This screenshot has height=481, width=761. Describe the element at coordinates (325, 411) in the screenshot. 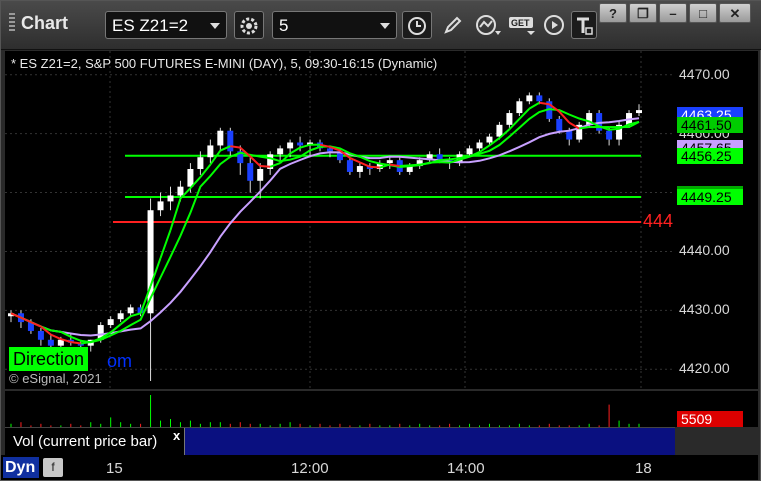

I see `volume-chart-svg` at that location.